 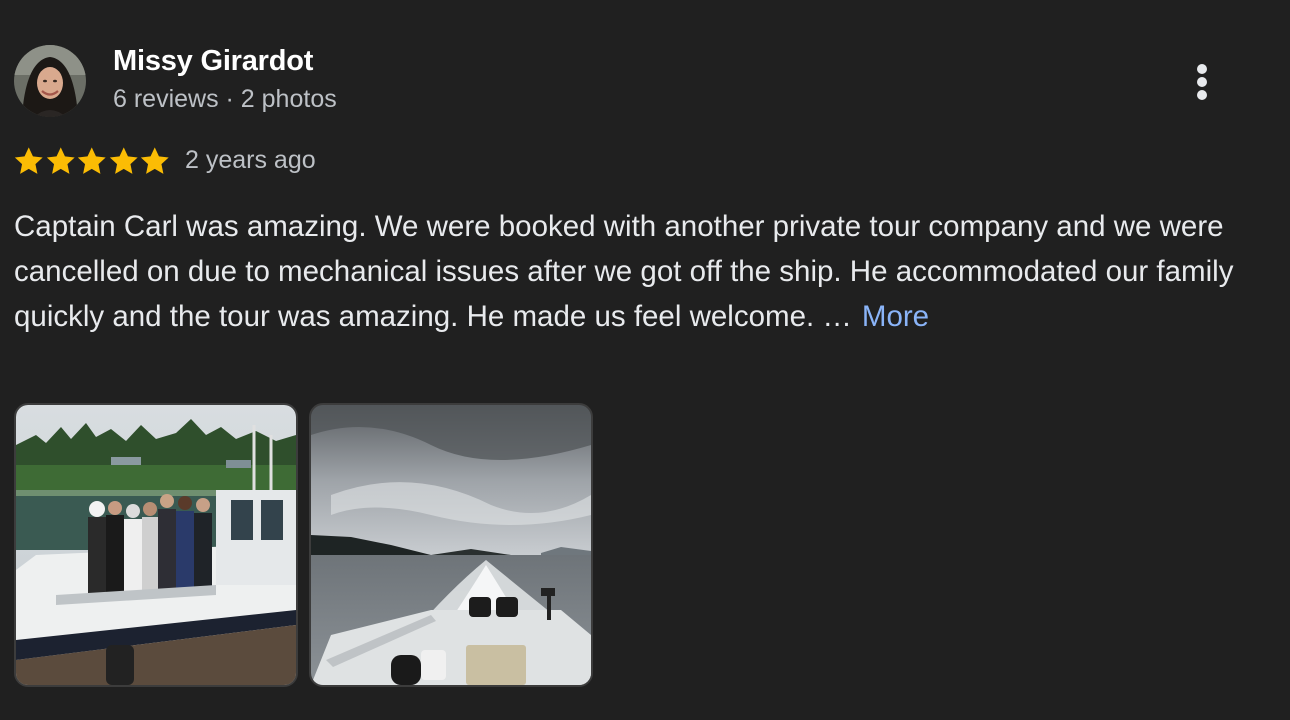 I want to click on review-photo-boat-wake, so click(x=451, y=545).